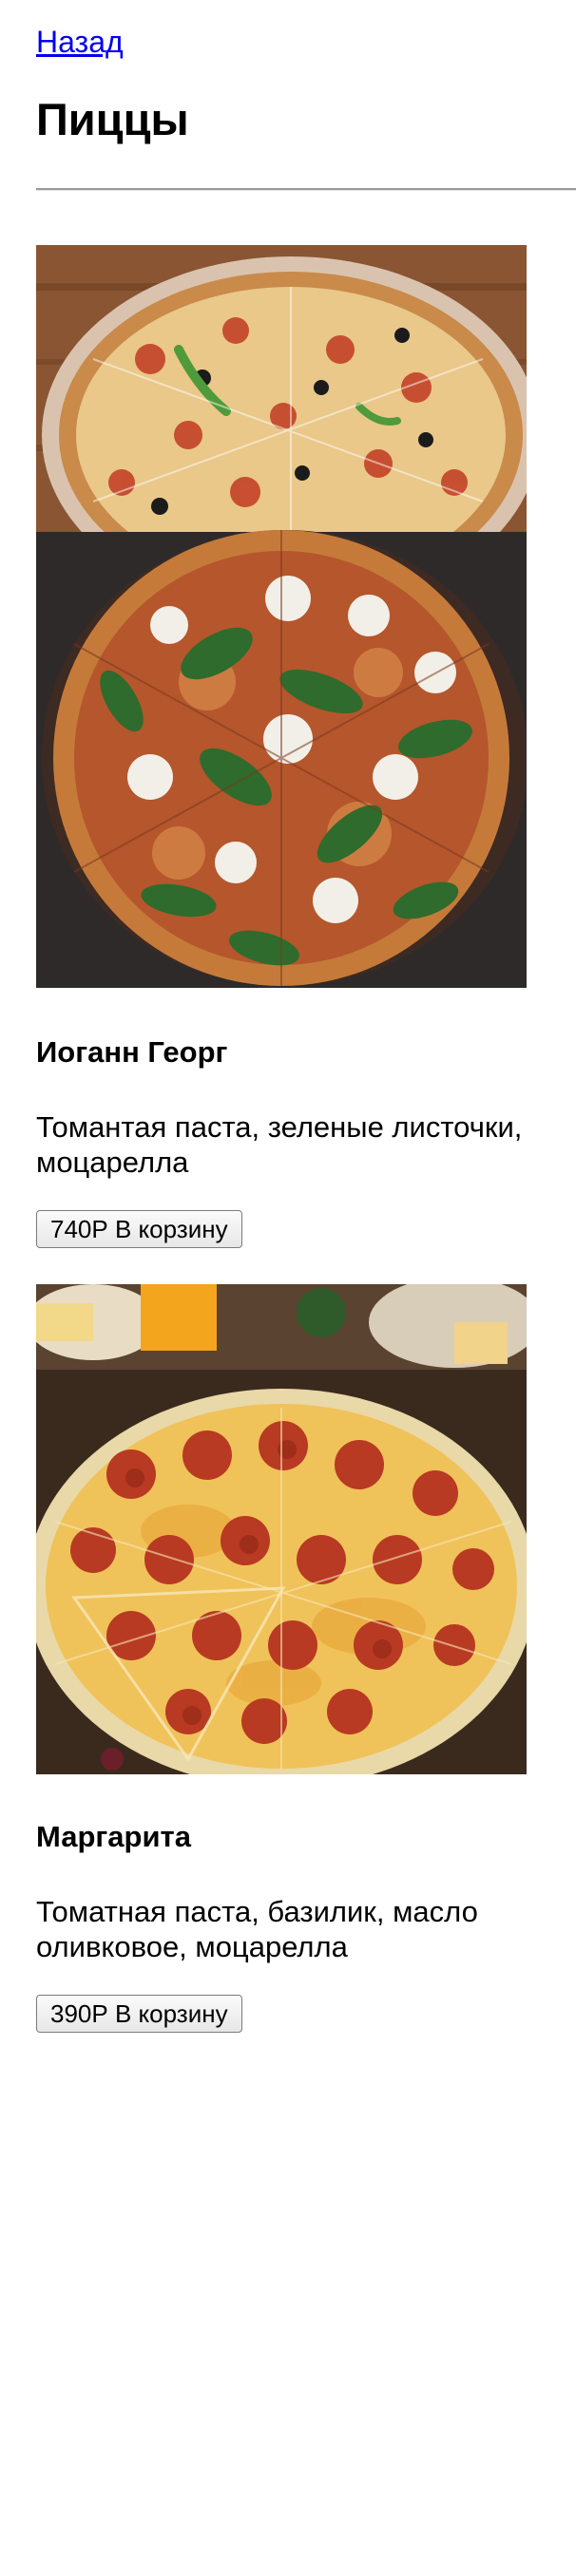  Describe the element at coordinates (112, 119) in the screenshot. I see `page-title: Пиццы` at that location.